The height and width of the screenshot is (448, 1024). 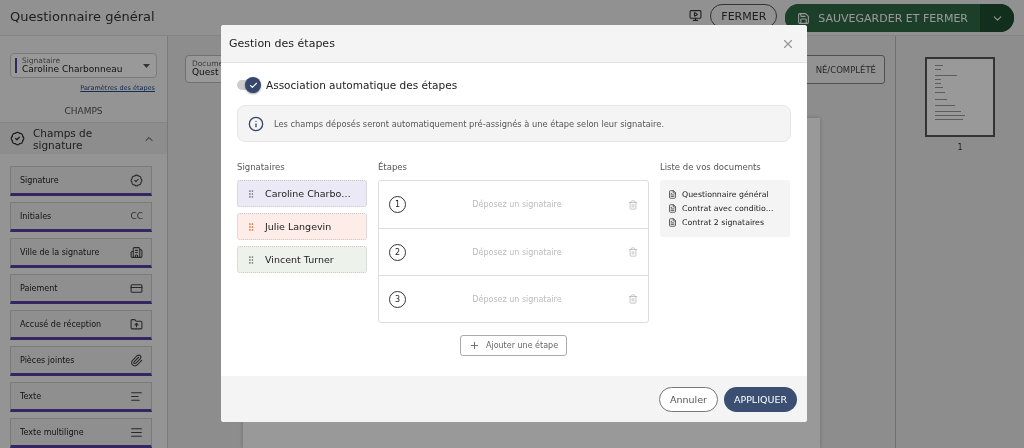 I want to click on caret-icon, so click(x=146, y=65).